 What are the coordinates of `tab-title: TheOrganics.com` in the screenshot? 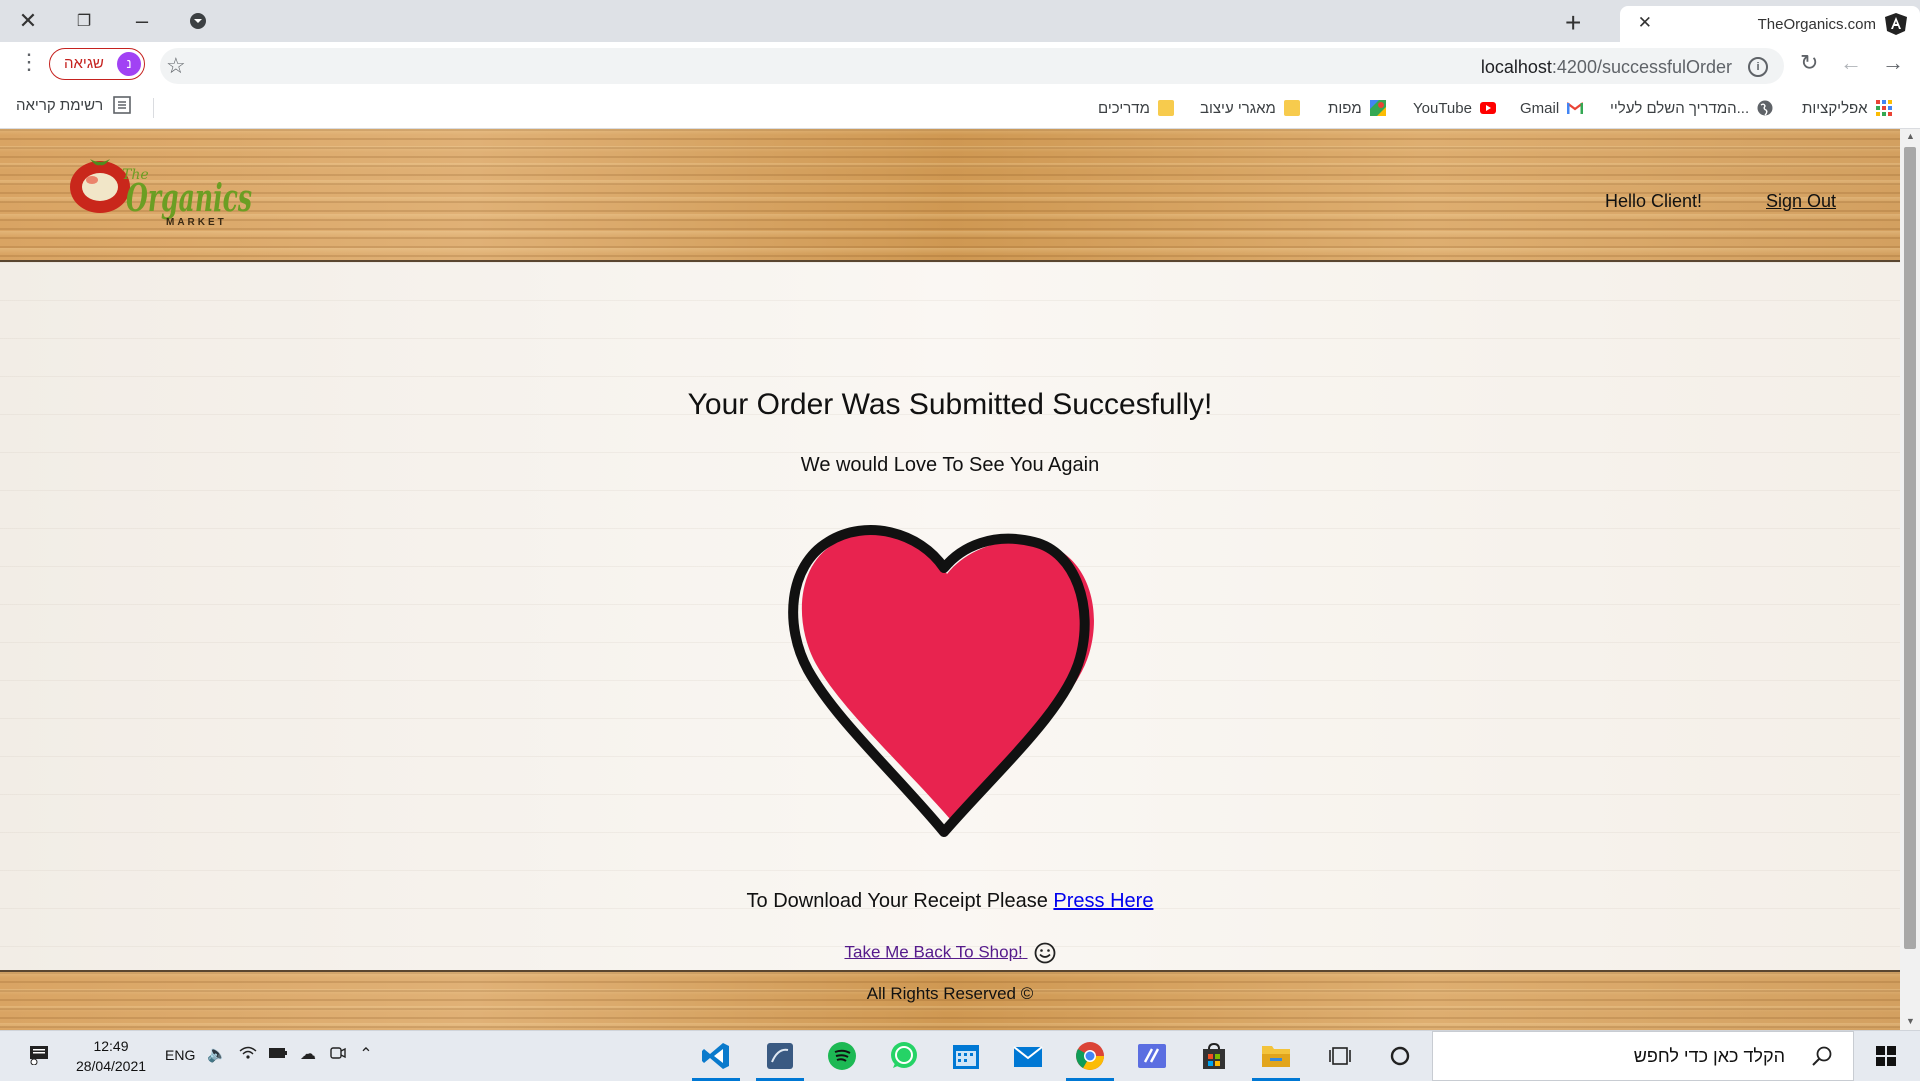 It's located at (1816, 24).